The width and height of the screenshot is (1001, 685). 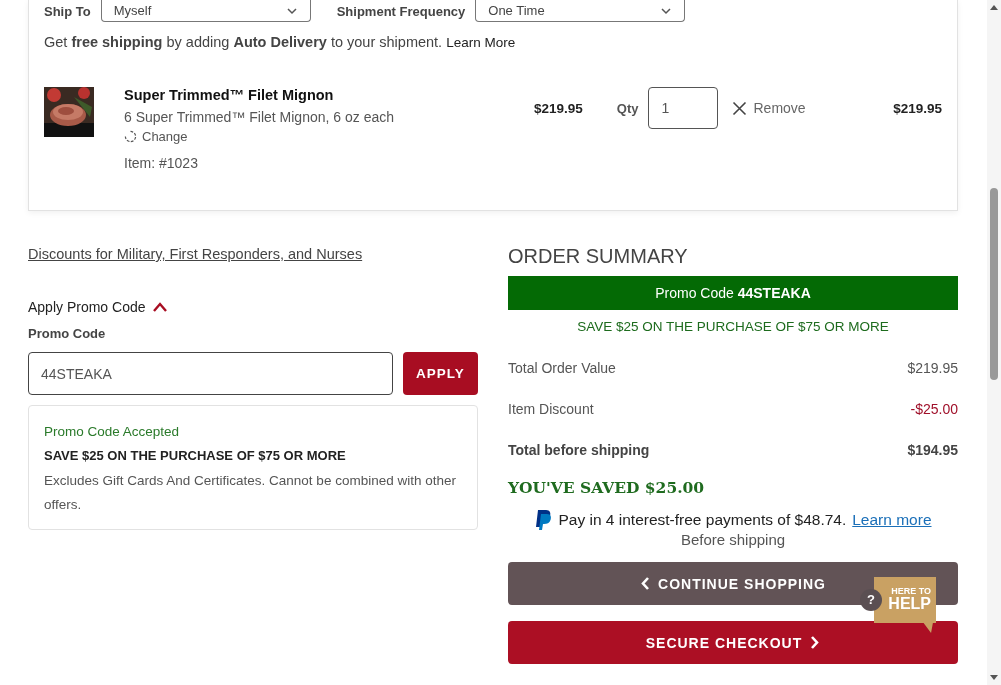 I want to click on promo-toggle: Apply Promo Code, so click(x=98, y=307).